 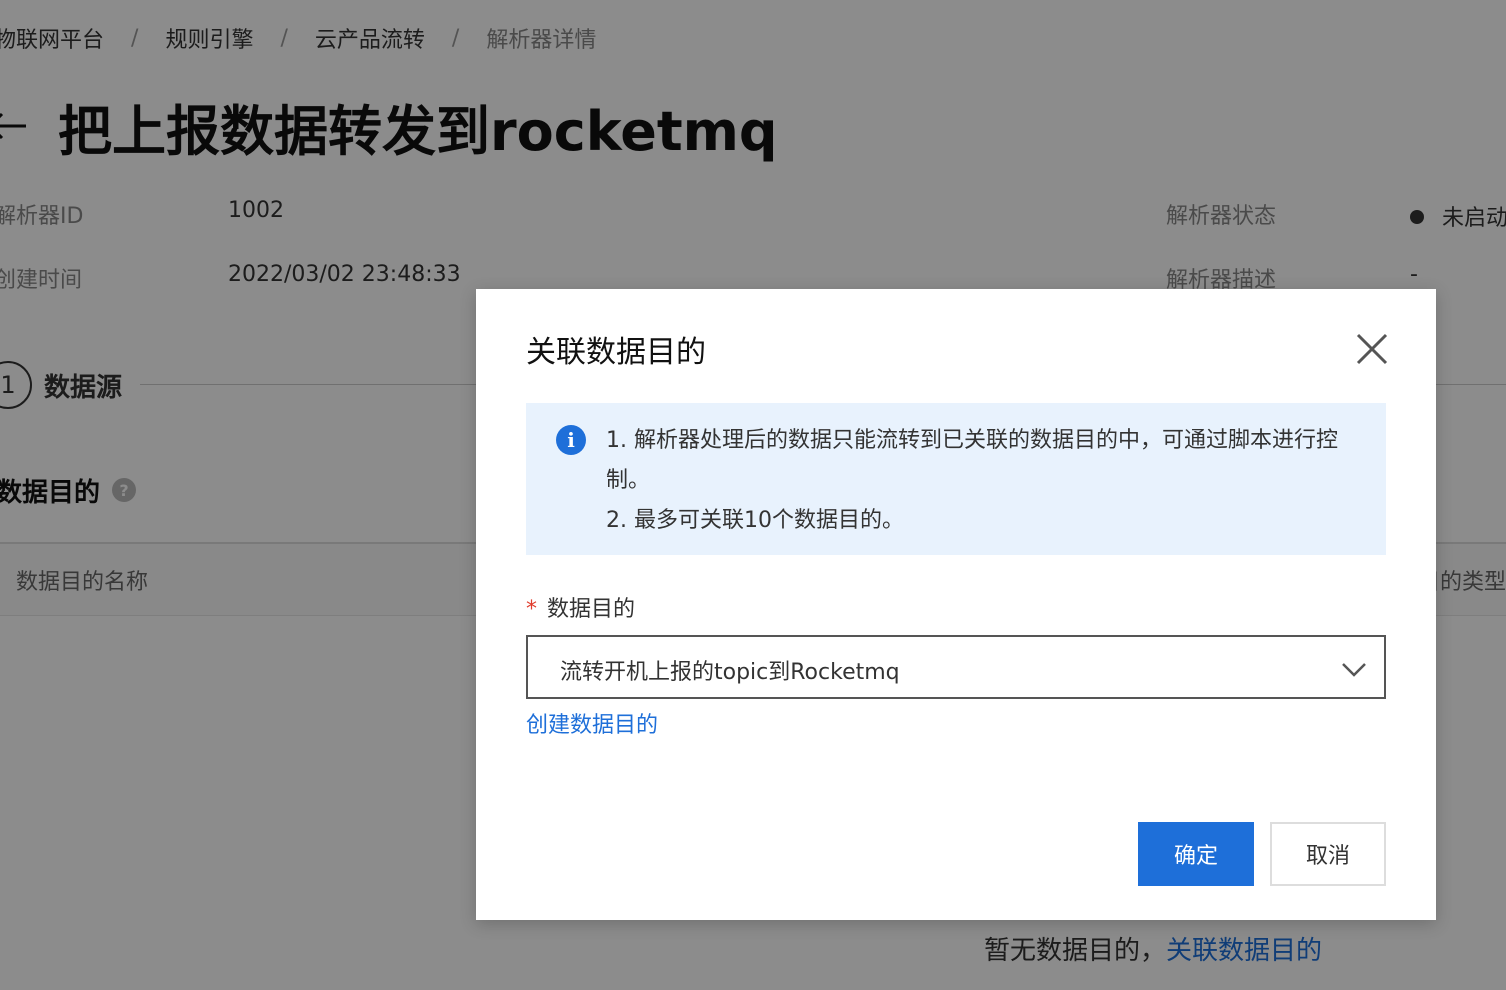 I want to click on destination-select-value: 流转开机上报的topic到Rocketmq, so click(x=730, y=672).